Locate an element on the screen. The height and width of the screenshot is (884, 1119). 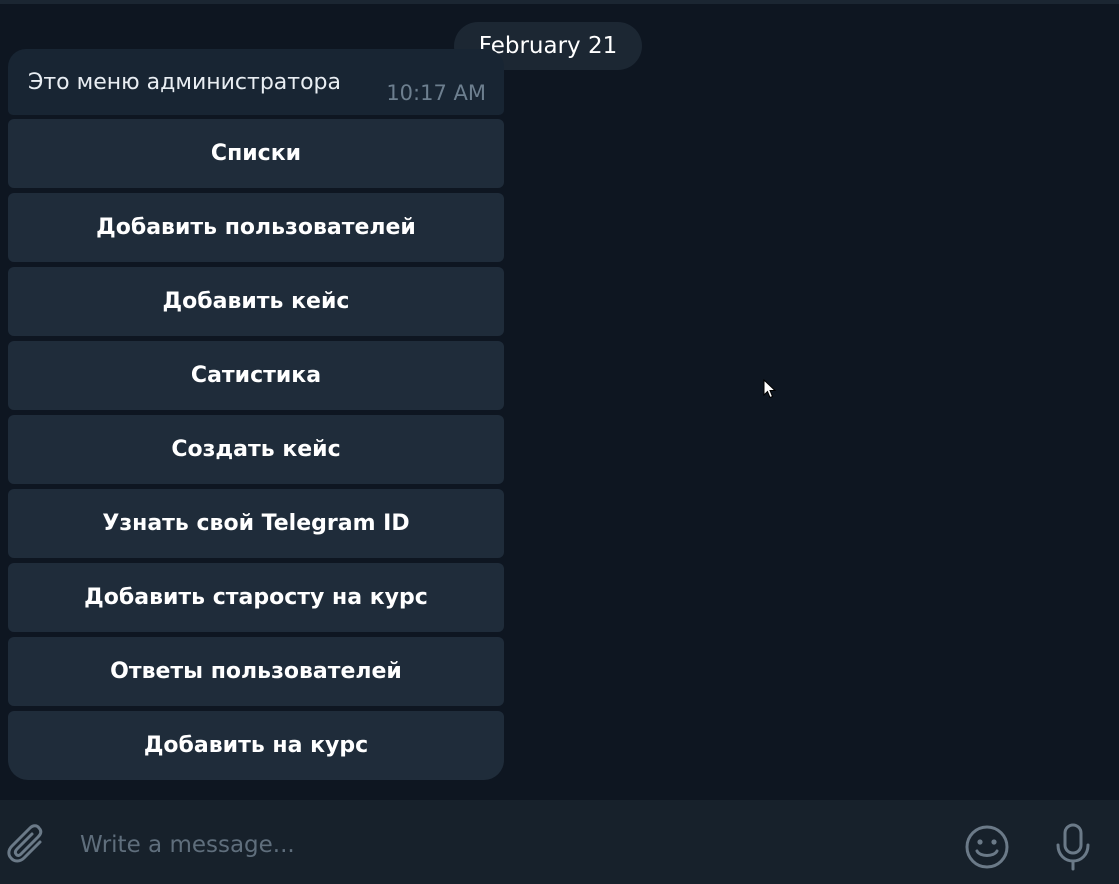
message-input is located at coordinates (490, 845).